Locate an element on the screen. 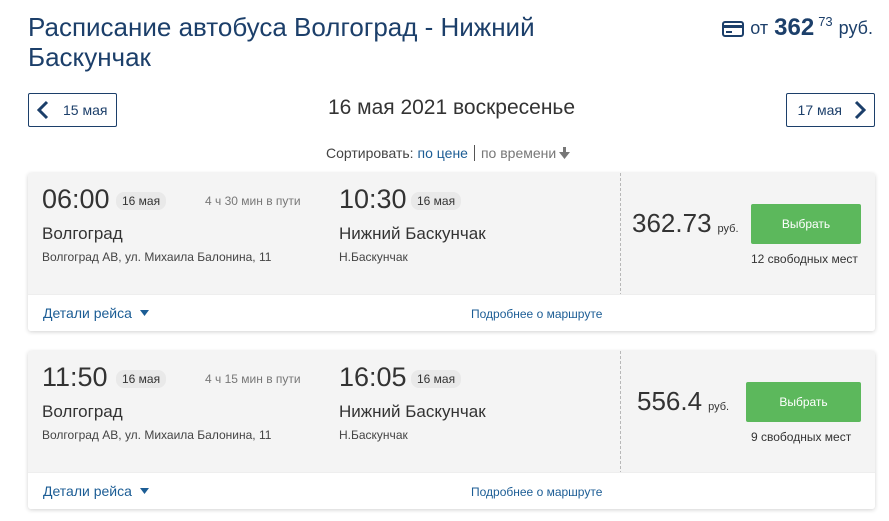 The width and height of the screenshot is (889, 521). trip-duration: 4 ч 30 мин в пути is located at coordinates (253, 201).